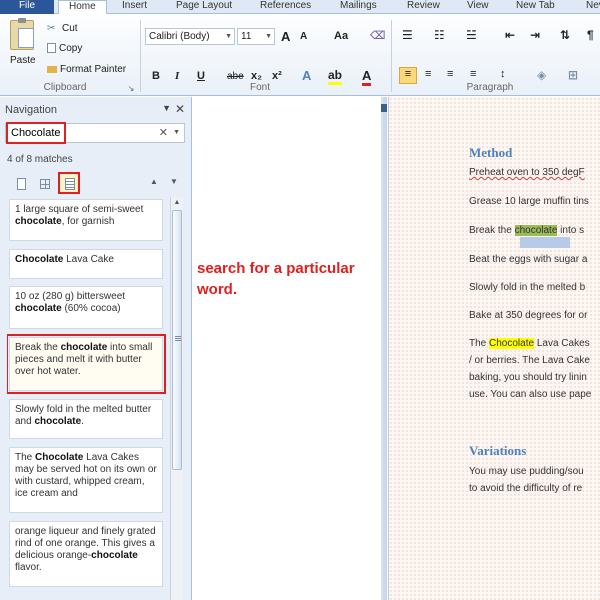 The image size is (600, 600). What do you see at coordinates (407, 35) in the screenshot?
I see `bullets-icon: ☰` at bounding box center [407, 35].